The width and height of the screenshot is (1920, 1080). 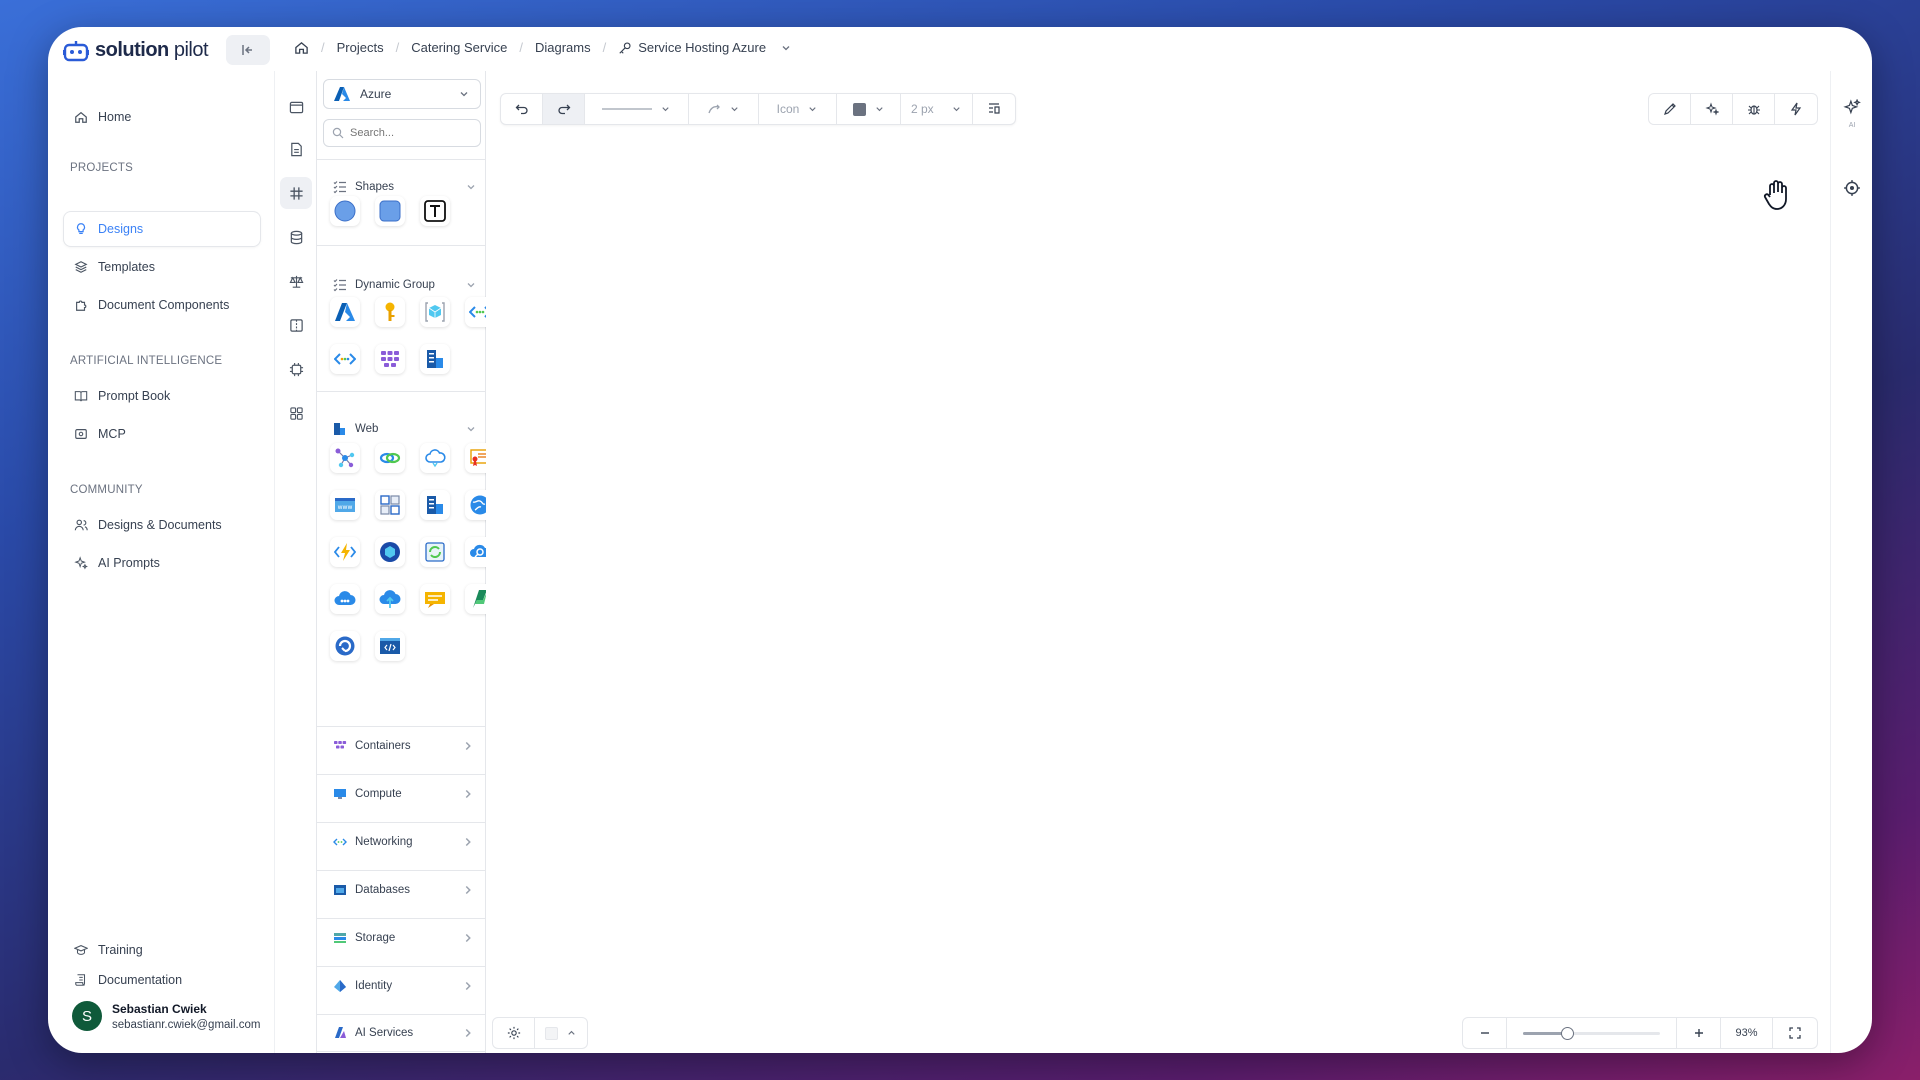 What do you see at coordinates (390, 312) in the screenshot?
I see `dyn-key-vault` at bounding box center [390, 312].